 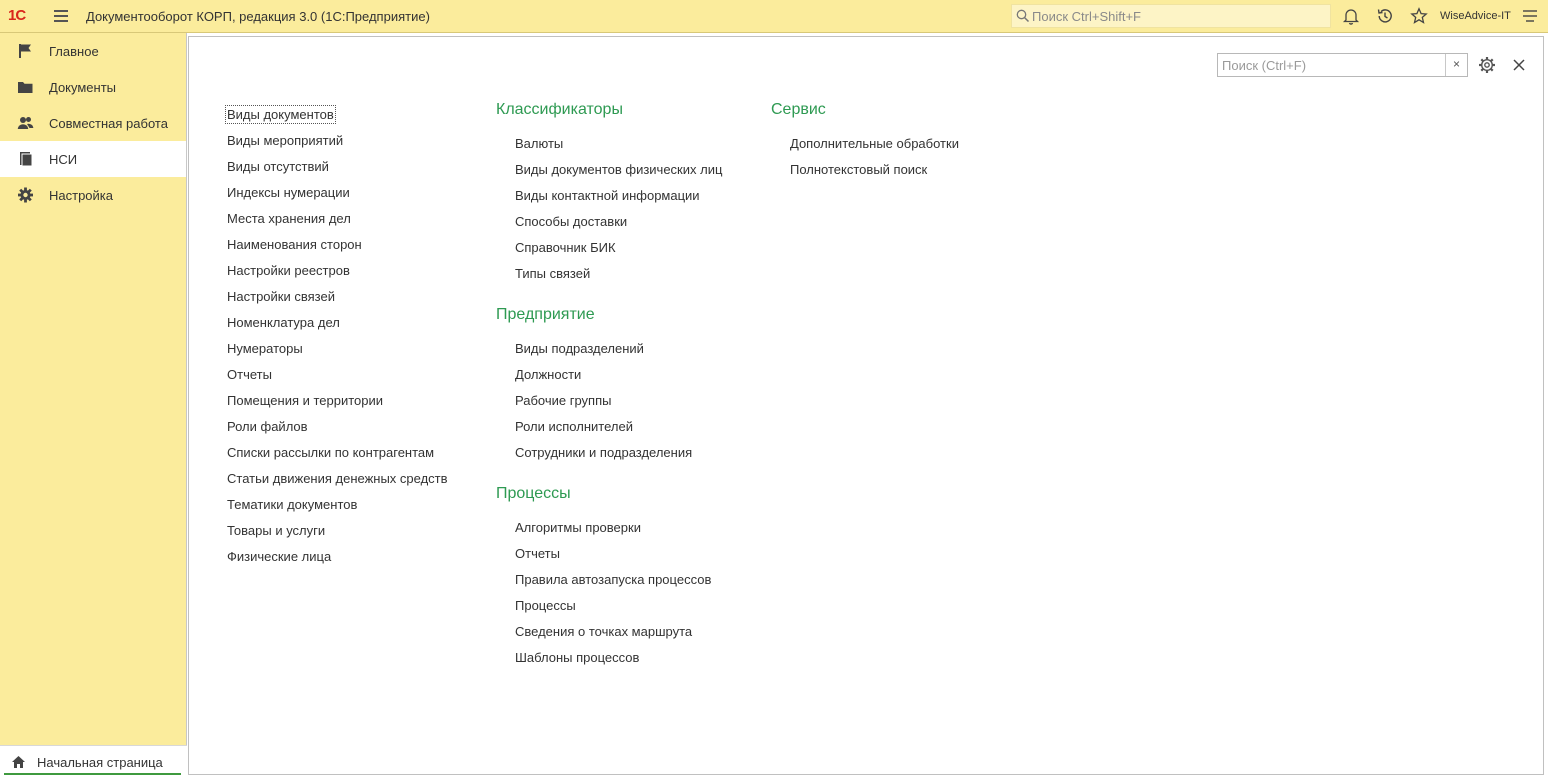 I want to click on form-search-input, so click(x=1333, y=65).